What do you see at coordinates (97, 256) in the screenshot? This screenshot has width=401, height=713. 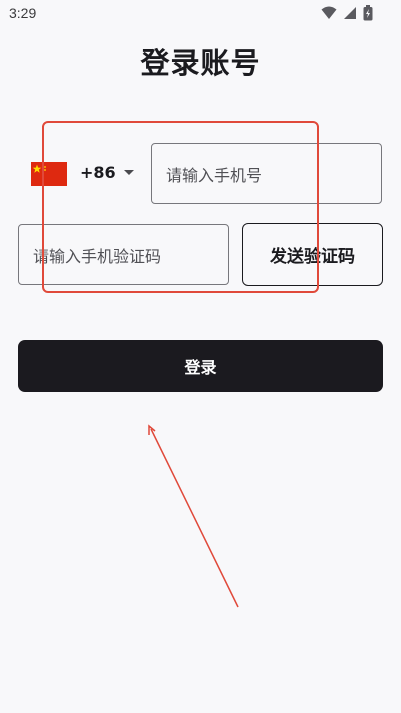 I see `verification-code-placeholder: 请输入手机验证码` at bounding box center [97, 256].